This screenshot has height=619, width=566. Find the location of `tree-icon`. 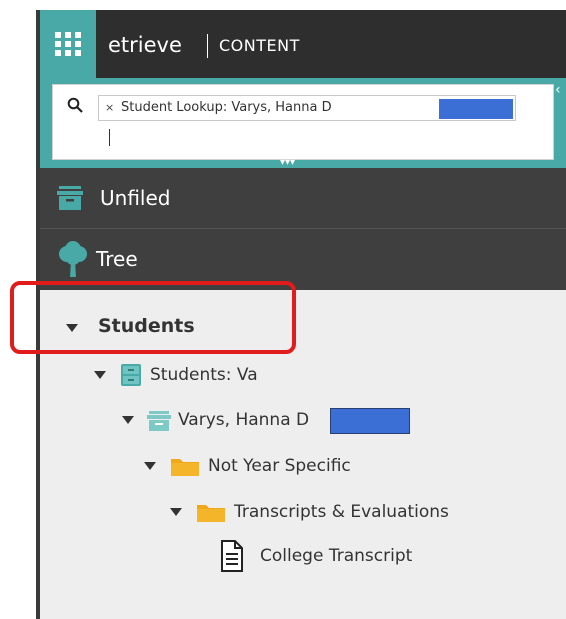

tree-icon is located at coordinates (73, 261).